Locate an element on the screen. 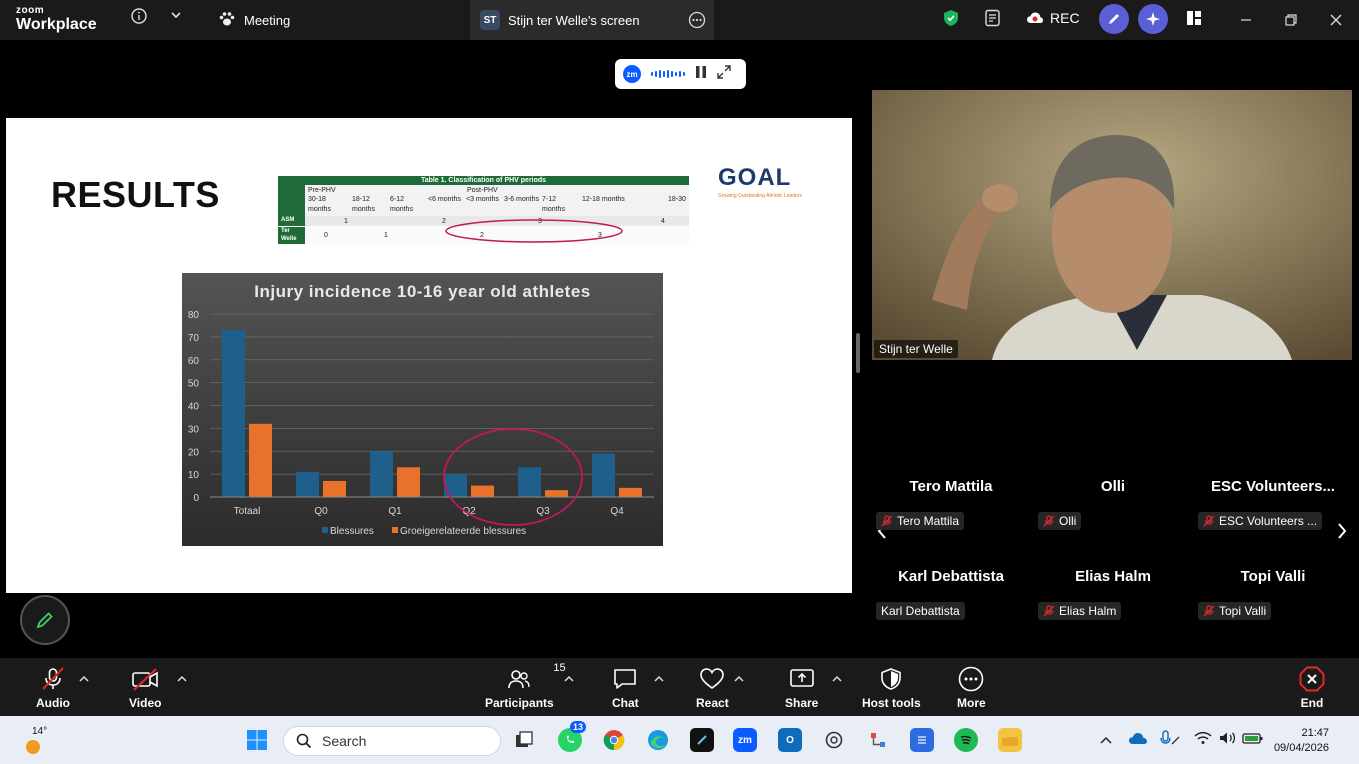 The image size is (1359, 764). video-button: Video is located at coordinates (145, 688).